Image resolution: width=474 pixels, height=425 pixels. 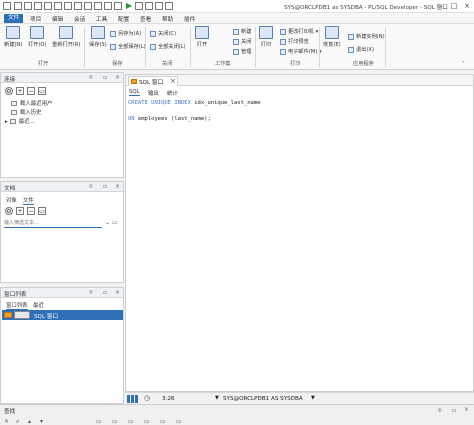 What do you see at coordinates (26, 112) in the screenshot?
I see `tree-item-history: 载入历史` at bounding box center [26, 112].